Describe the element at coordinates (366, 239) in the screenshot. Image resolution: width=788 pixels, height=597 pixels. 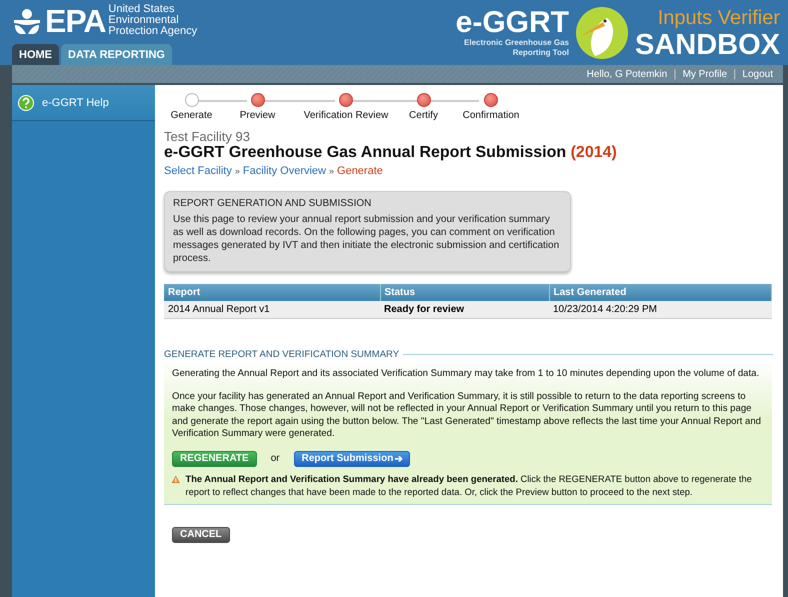
I see `info-text: Use this page to review your annual report submission and your verification summary as well as download records. On the following pages, you can comment on verification messages generated by IVT and then initiate the electronic submission and certification process.` at that location.